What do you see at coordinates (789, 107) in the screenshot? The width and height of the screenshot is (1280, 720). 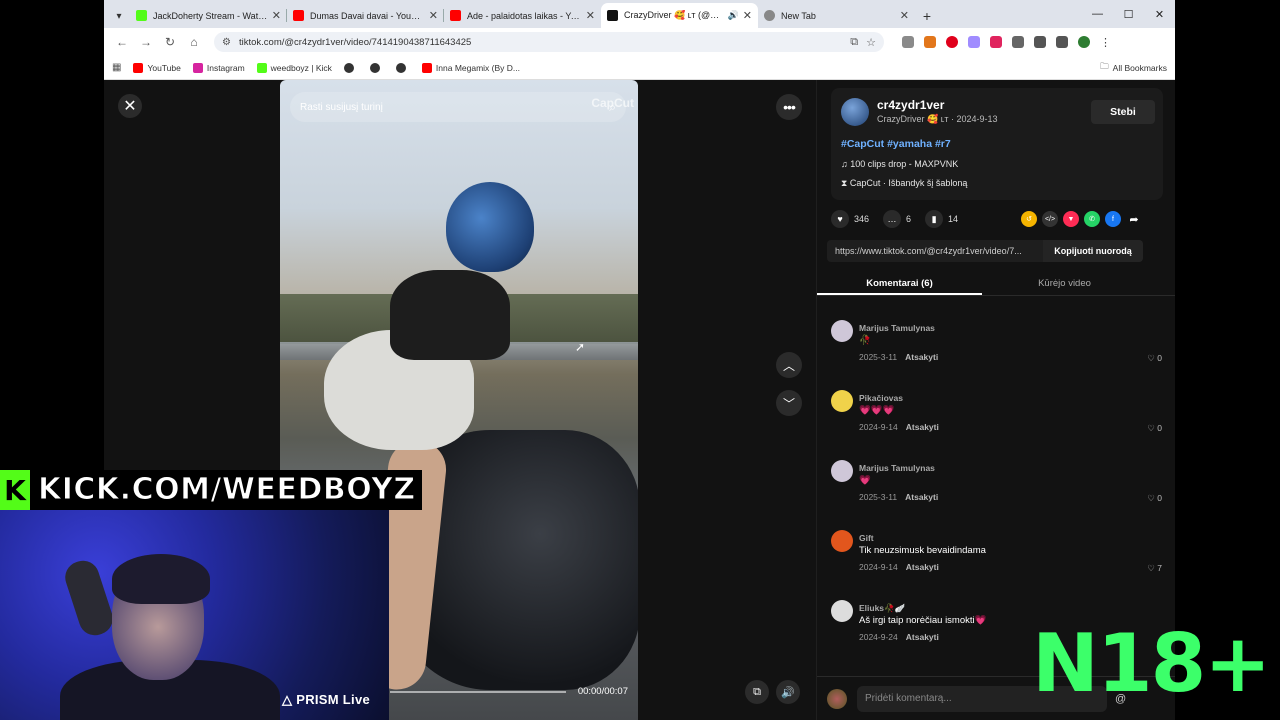 I see `more-options-button: •••` at bounding box center [789, 107].